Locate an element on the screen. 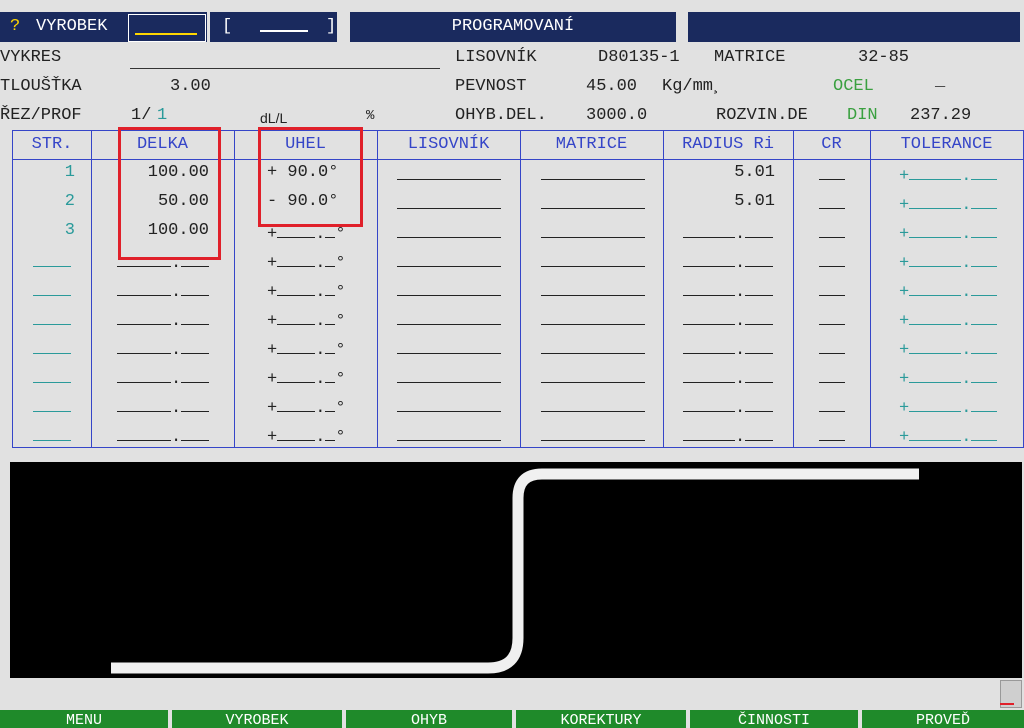 The width and height of the screenshot is (1024, 728). top-bar: ? VYROBEK [ ] PROGRAMOVANÍ is located at coordinates (512, 22).